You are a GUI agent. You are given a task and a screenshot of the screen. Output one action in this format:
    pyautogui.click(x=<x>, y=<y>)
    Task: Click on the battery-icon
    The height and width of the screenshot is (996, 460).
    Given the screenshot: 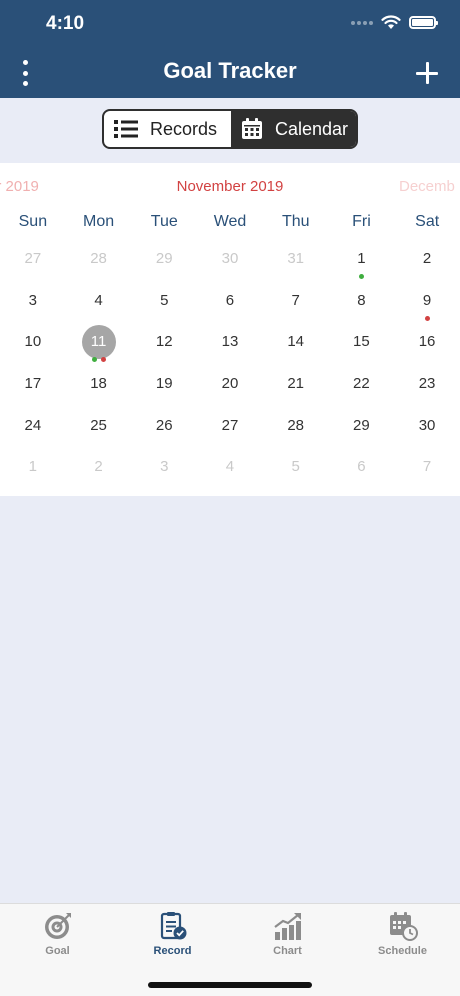 What is the action you would take?
    pyautogui.click(x=423, y=22)
    